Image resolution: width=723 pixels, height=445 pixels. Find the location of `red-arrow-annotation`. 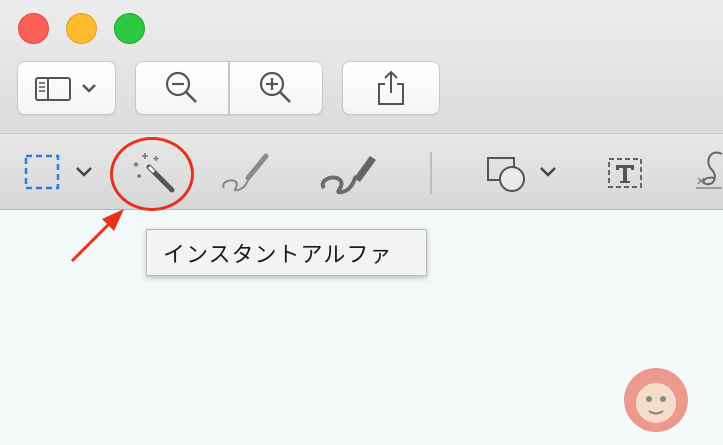

red-arrow-annotation is located at coordinates (97, 236).